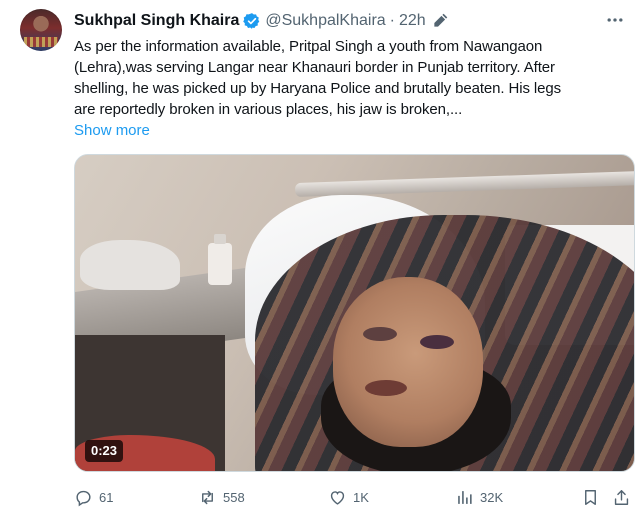 The image size is (640, 518). What do you see at coordinates (112, 130) in the screenshot?
I see `show-more-link: Show more` at bounding box center [112, 130].